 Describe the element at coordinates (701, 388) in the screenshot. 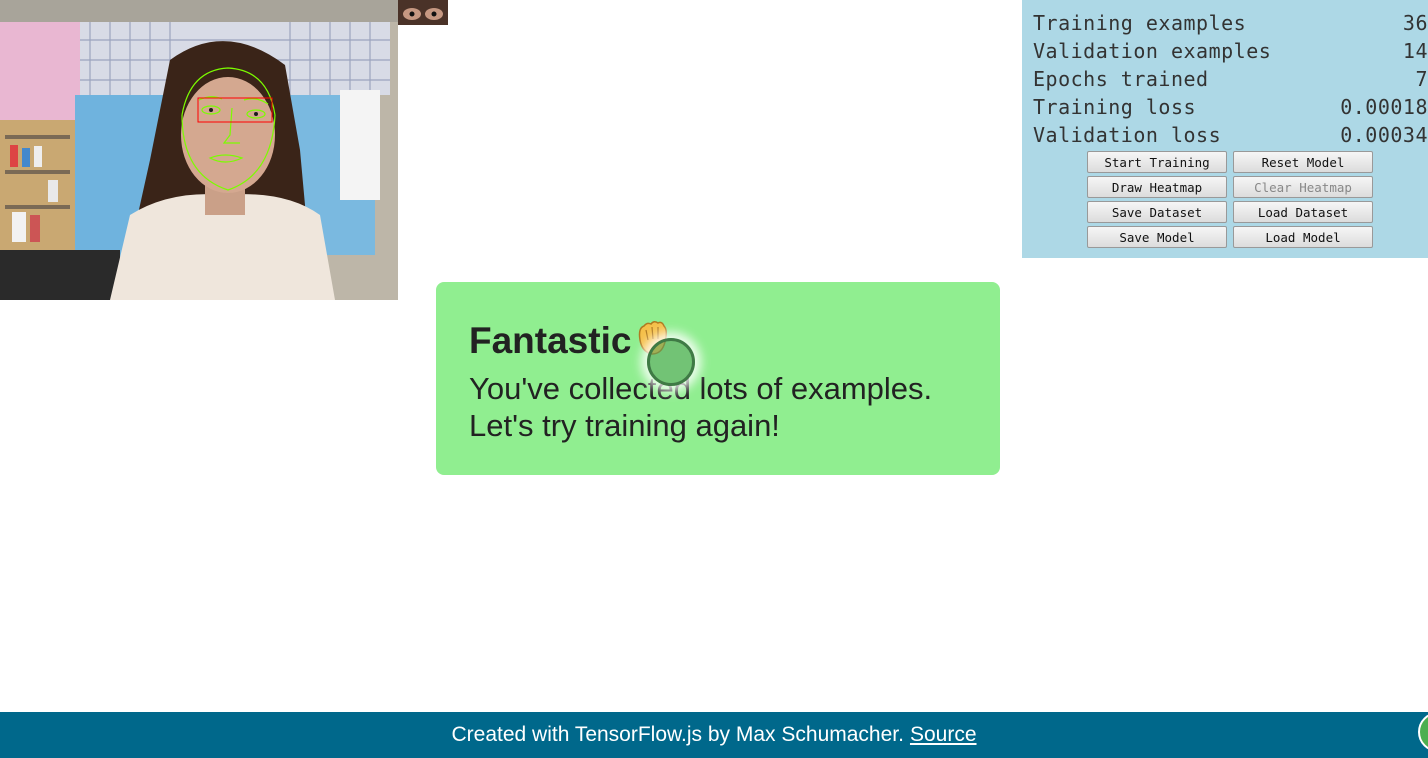

I see `message-line-1: You've collected lots of examples.` at that location.